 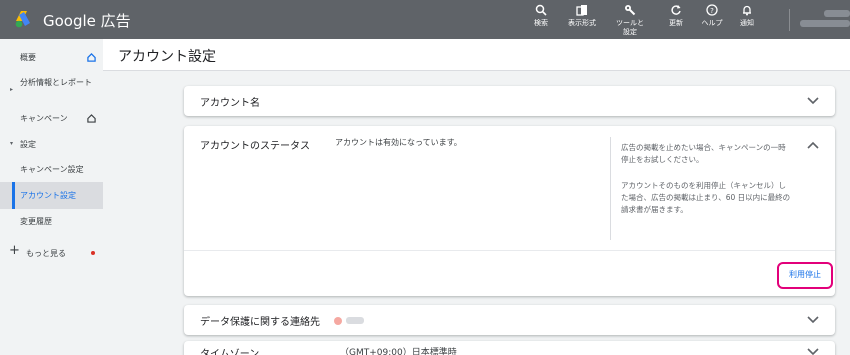 What do you see at coordinates (476, 55) in the screenshot?
I see `page-header: アカウント設定` at bounding box center [476, 55].